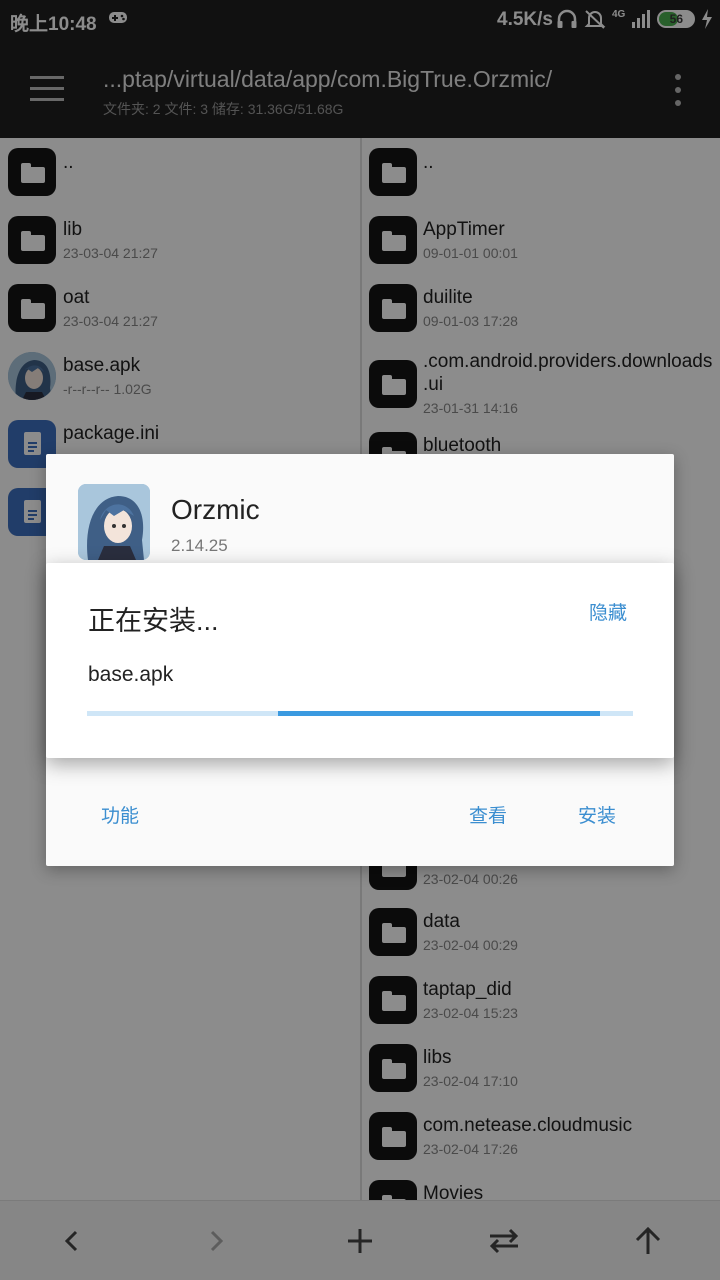  What do you see at coordinates (199, 545) in the screenshot?
I see `app-version: 2.14.25` at bounding box center [199, 545].